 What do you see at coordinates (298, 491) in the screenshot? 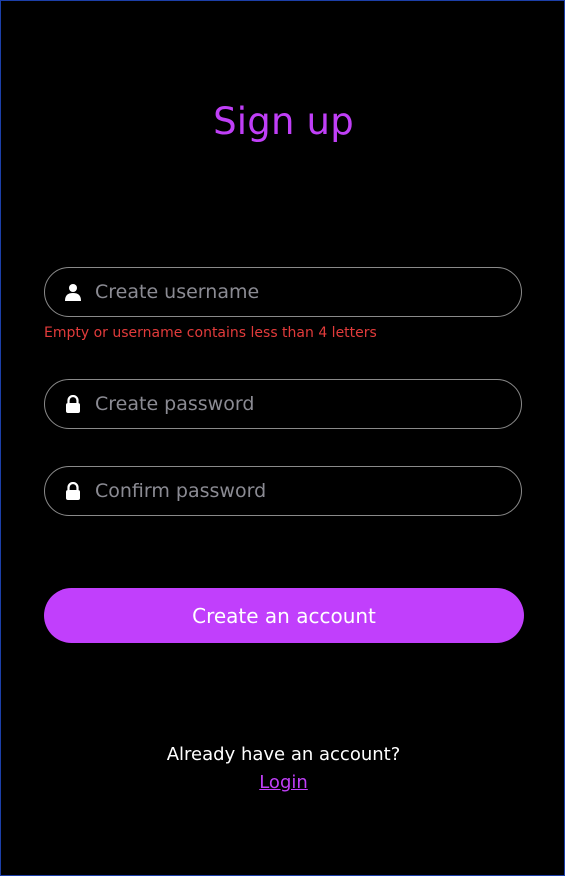
I see `confirm-password-input` at bounding box center [298, 491].